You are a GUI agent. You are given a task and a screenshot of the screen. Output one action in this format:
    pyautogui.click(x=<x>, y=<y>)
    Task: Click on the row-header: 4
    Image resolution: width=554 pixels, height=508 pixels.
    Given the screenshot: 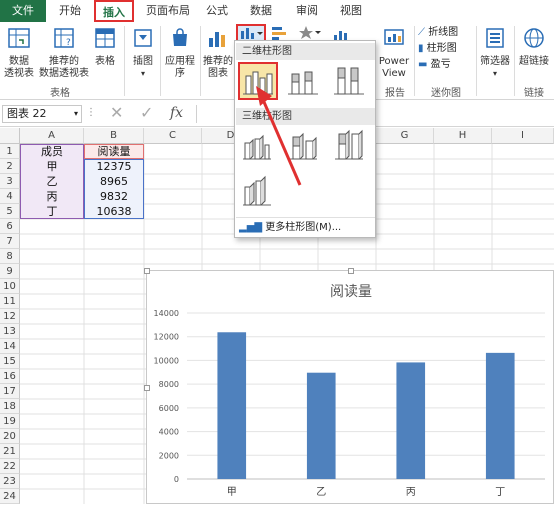 What is the action you would take?
    pyautogui.click(x=10, y=196)
    